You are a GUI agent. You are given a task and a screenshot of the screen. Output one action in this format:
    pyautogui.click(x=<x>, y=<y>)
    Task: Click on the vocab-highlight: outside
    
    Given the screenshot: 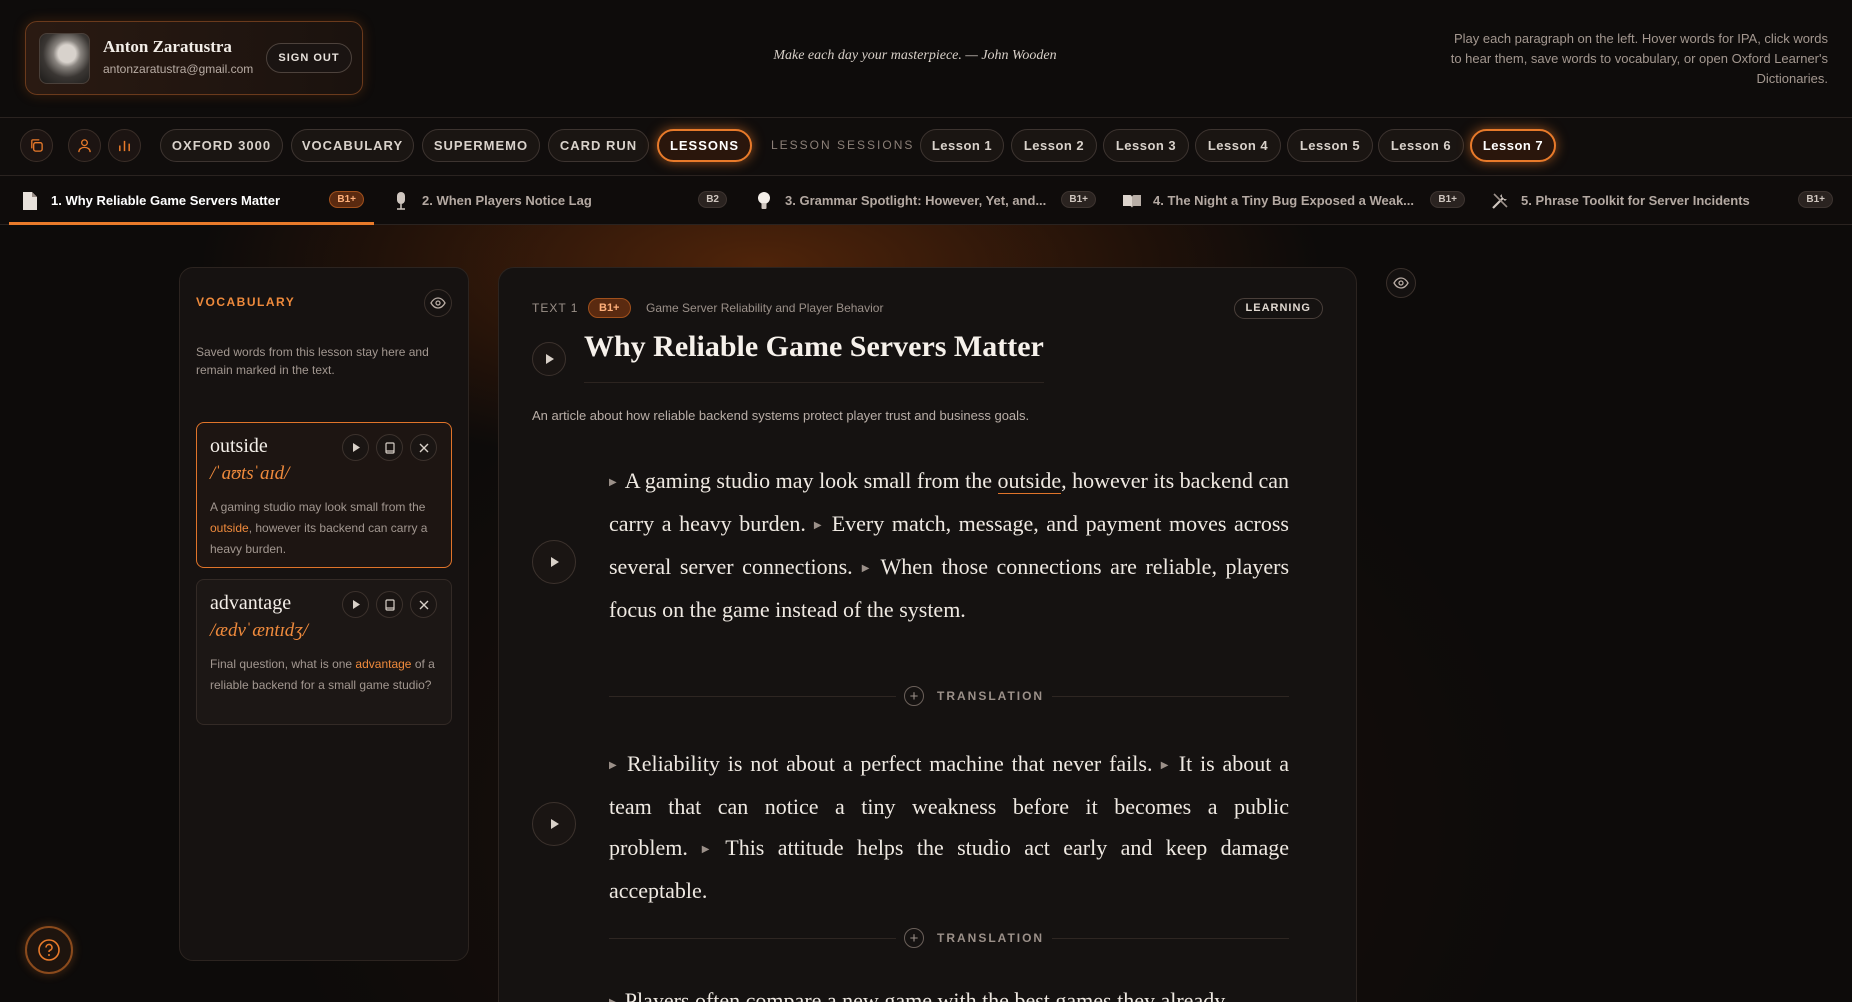 What is the action you would take?
    pyautogui.click(x=229, y=528)
    